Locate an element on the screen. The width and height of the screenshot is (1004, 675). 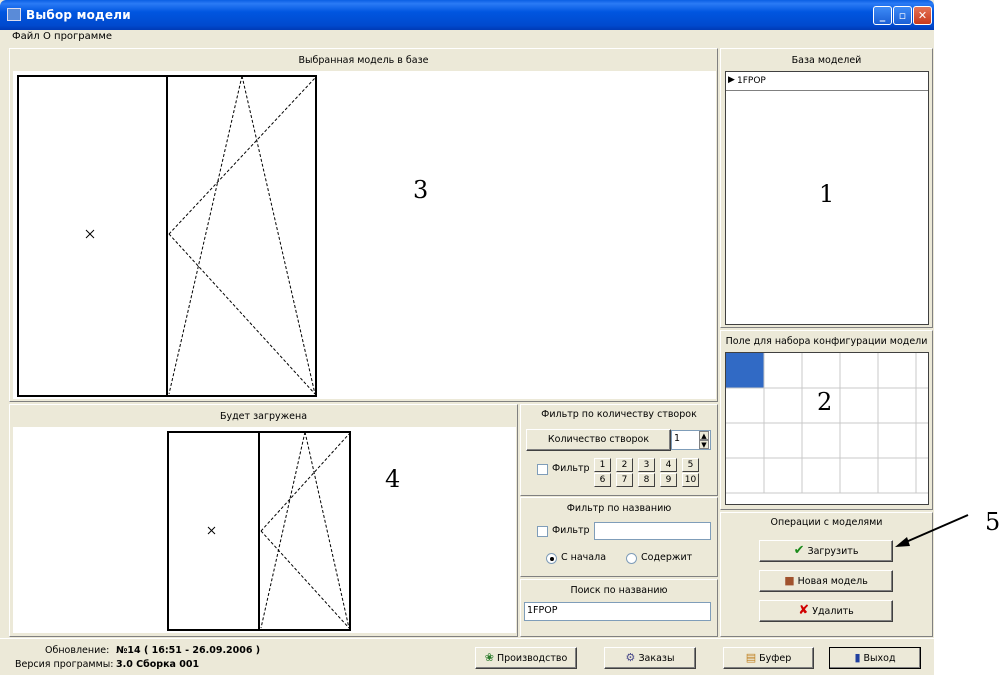
selected-cell is located at coordinates (745, 370).